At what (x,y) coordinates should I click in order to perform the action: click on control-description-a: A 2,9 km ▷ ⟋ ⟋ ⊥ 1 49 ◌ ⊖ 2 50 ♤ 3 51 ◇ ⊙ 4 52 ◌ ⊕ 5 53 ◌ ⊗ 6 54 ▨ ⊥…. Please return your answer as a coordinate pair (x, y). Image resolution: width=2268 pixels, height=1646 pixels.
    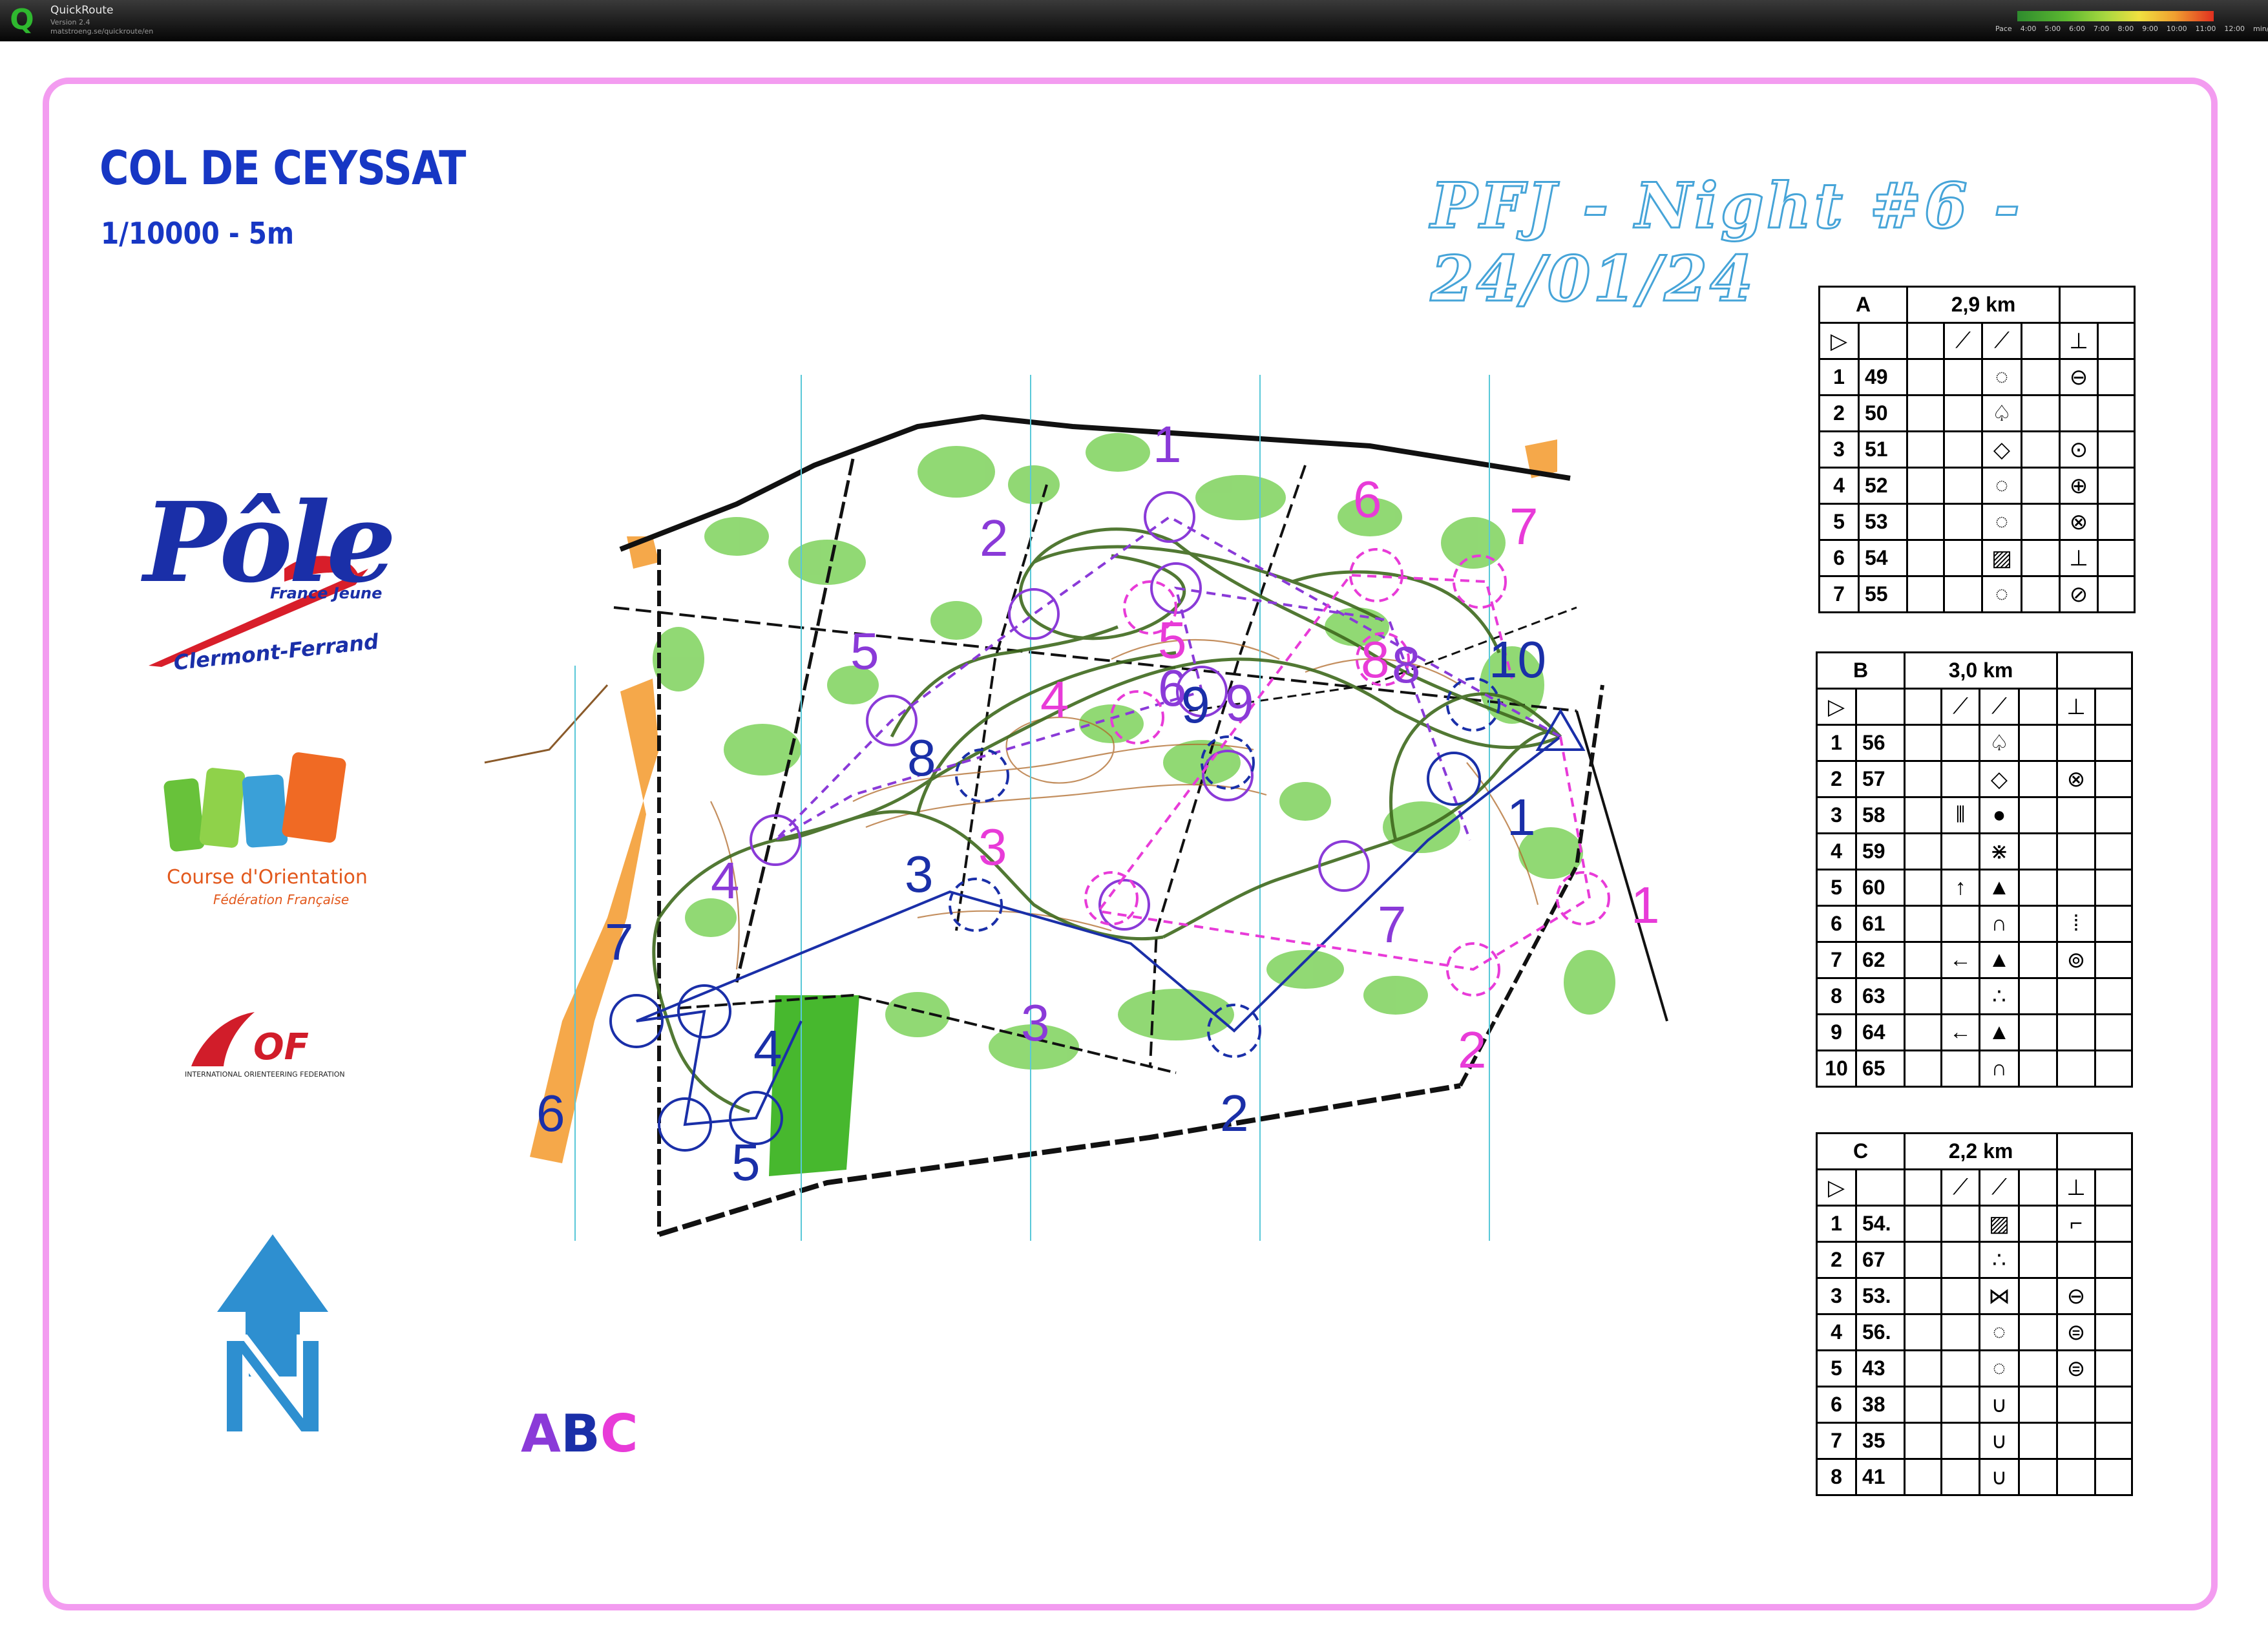
    Looking at the image, I should click on (1977, 450).